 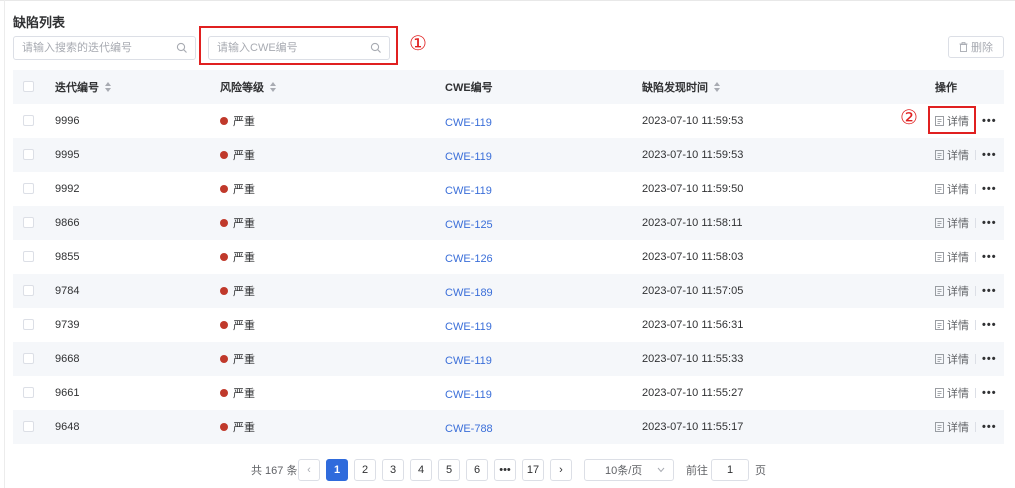 What do you see at coordinates (629, 470) in the screenshot?
I see `page-size-select: 10条/页` at bounding box center [629, 470].